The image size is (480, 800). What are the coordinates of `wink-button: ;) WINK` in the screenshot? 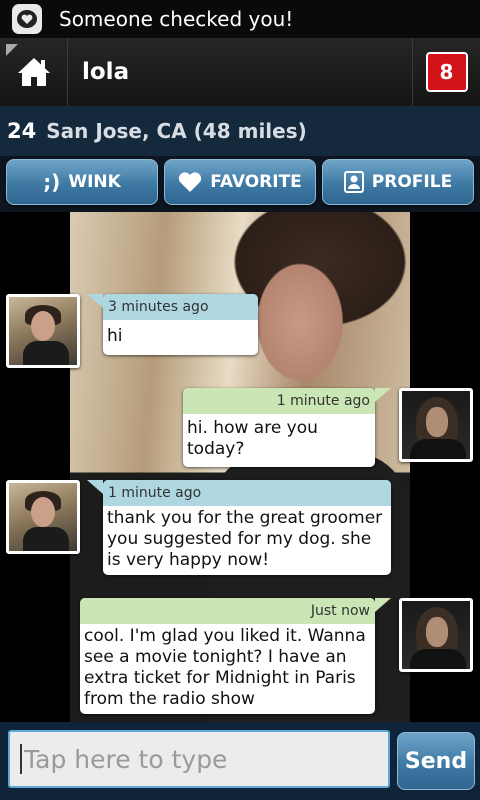 It's located at (82, 182).